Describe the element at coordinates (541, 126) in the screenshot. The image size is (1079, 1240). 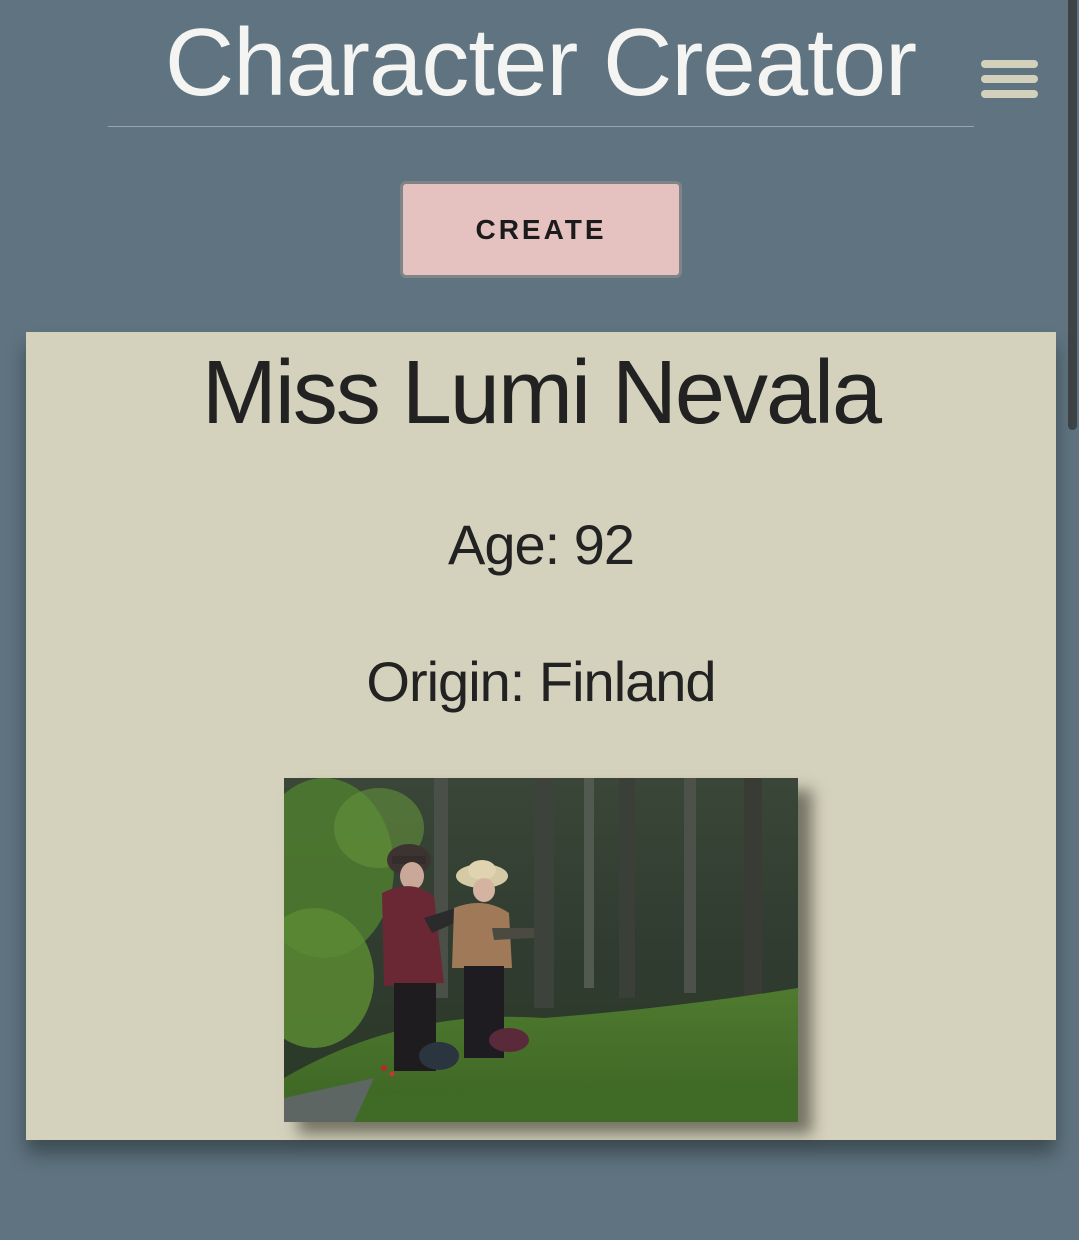
I see `header-divider` at that location.